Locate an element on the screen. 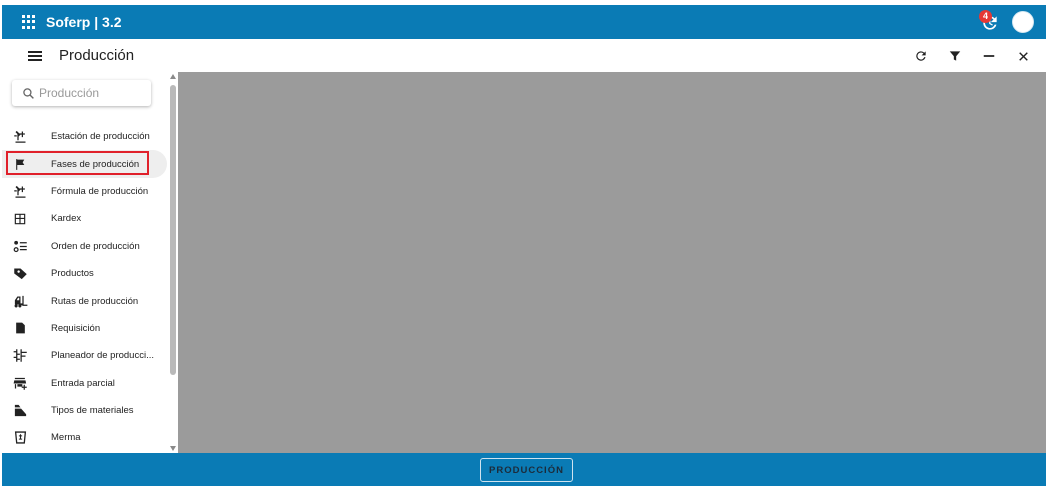 Image resolution: width=1048 pixels, height=486 pixels. sidebar-item-label: Estación de producción is located at coordinates (100, 137).